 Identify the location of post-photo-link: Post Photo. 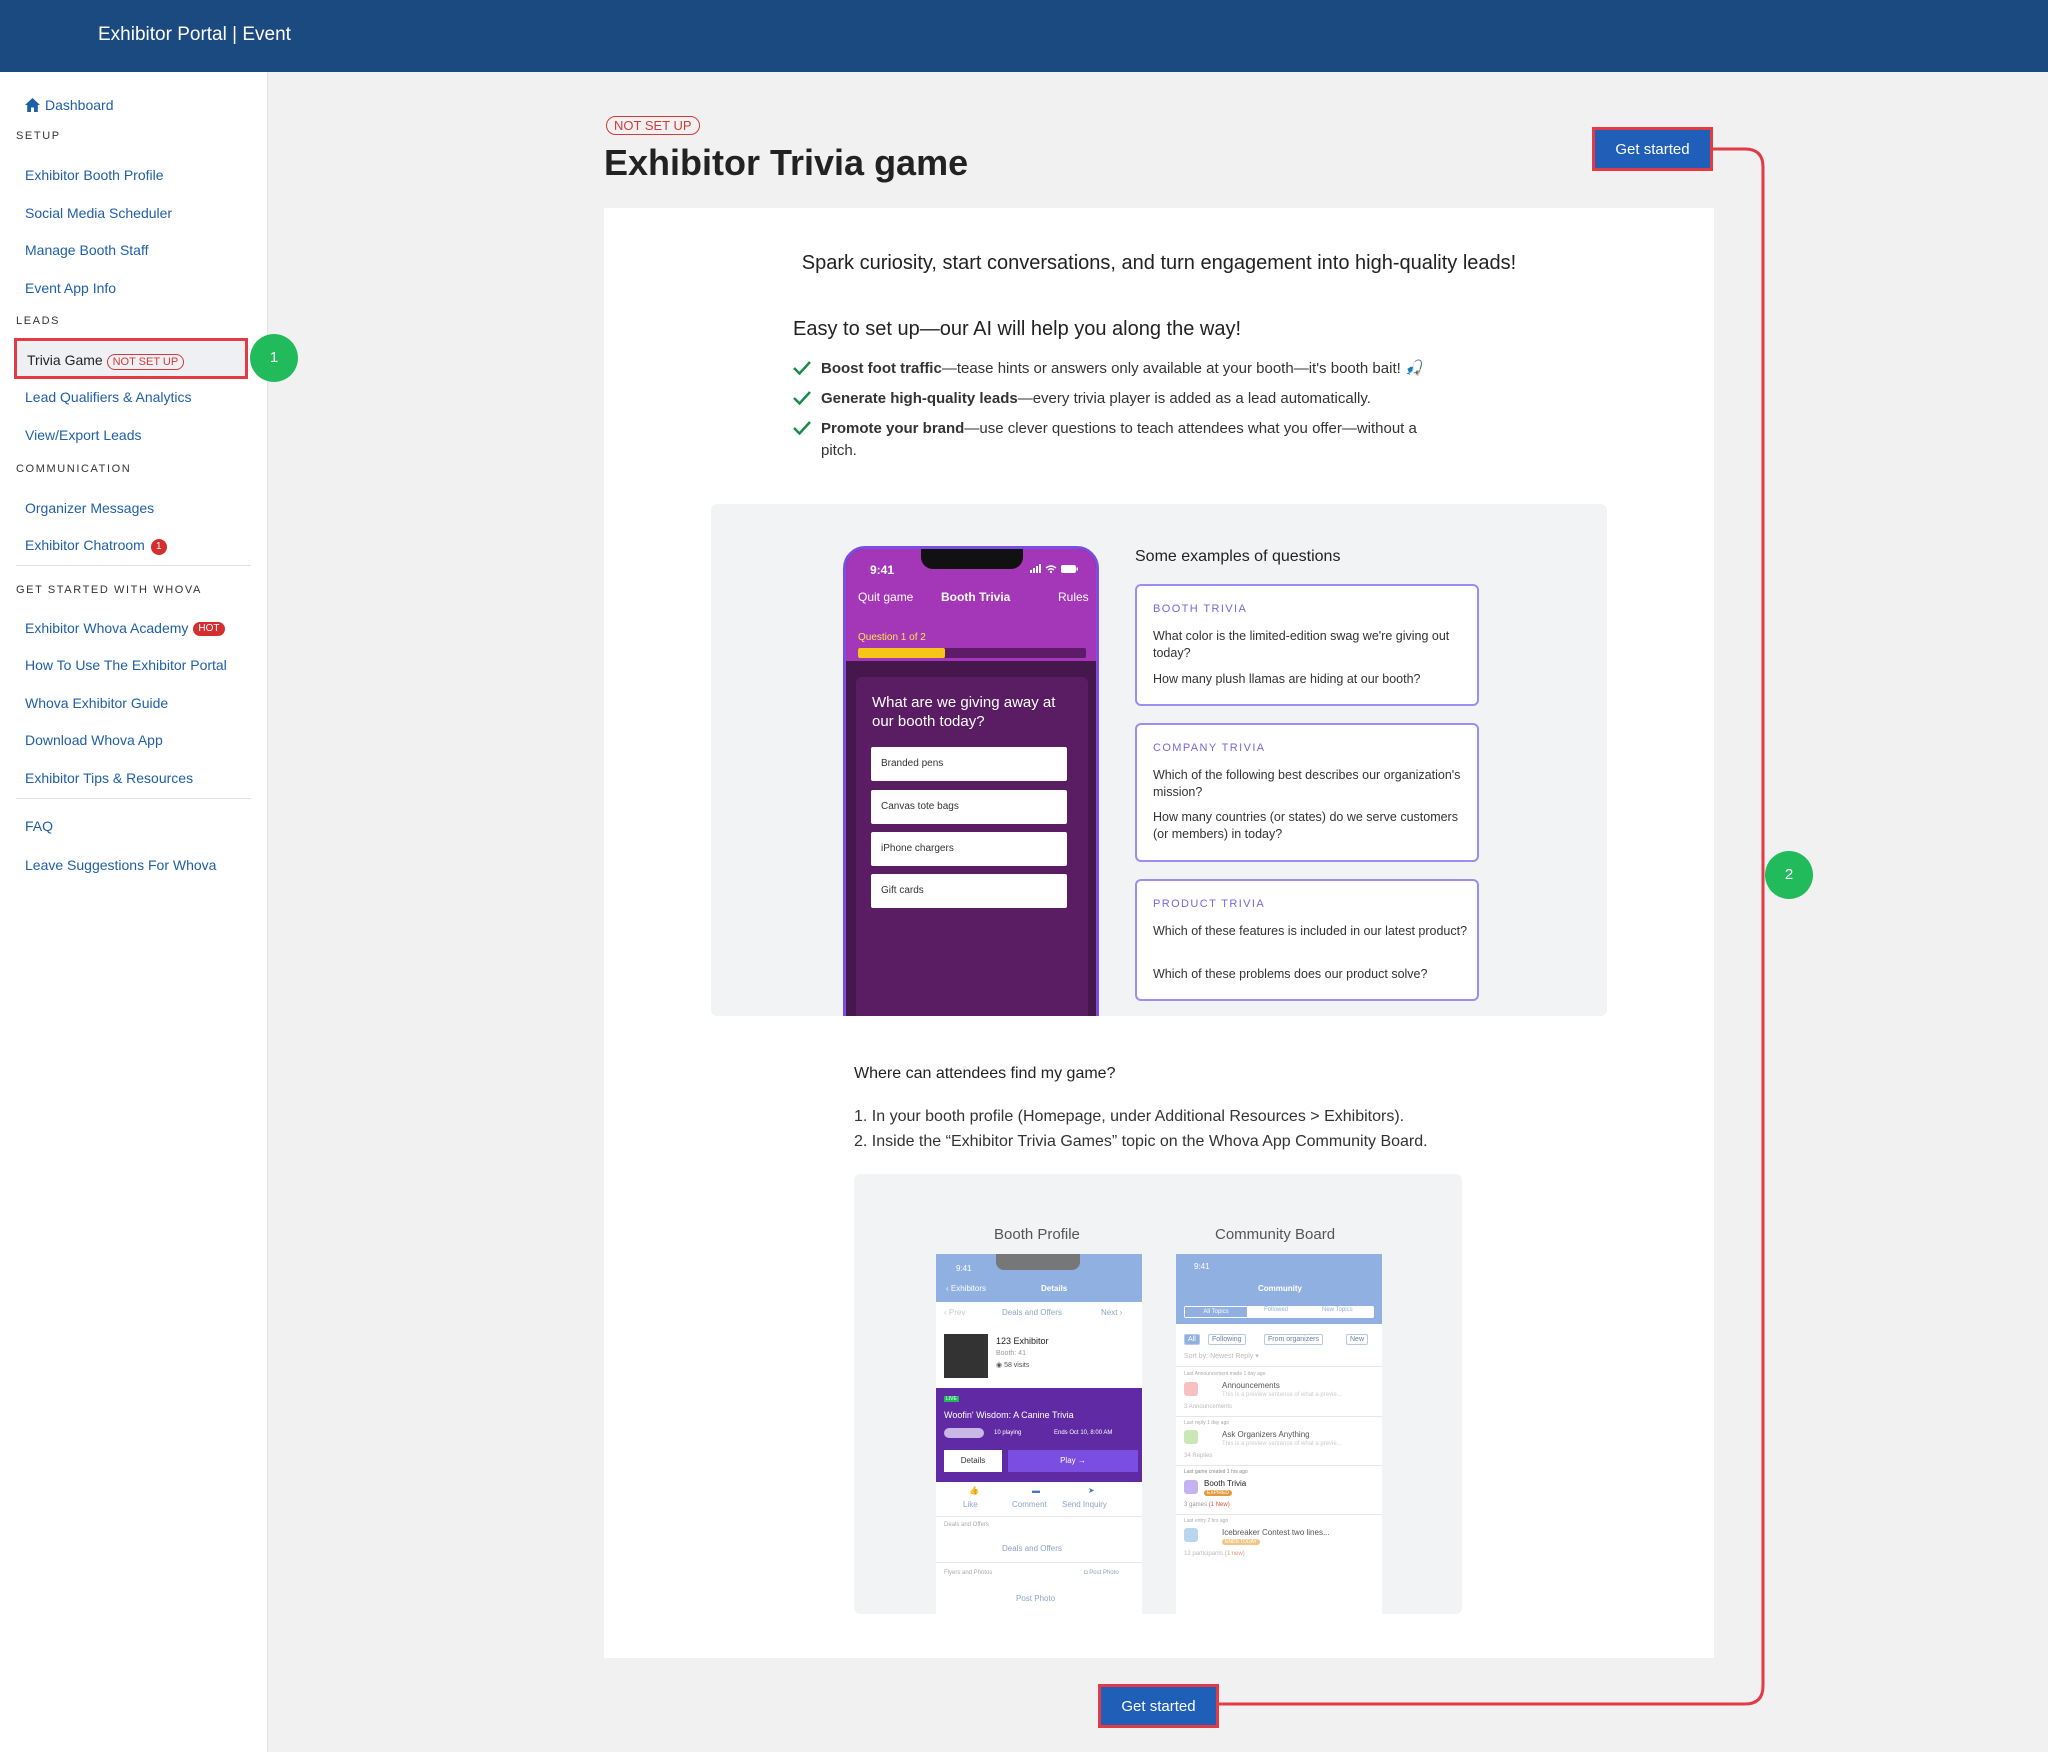
(1036, 1598).